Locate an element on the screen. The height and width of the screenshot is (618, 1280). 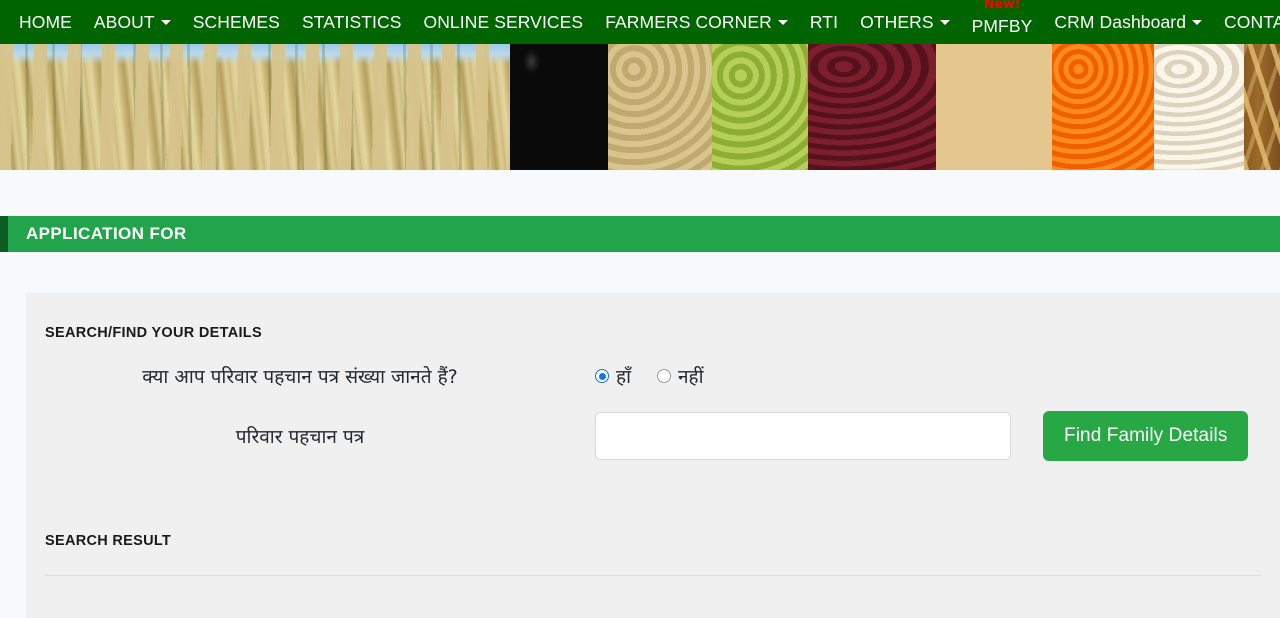
nav-item-home: HOME is located at coordinates (45, 22).